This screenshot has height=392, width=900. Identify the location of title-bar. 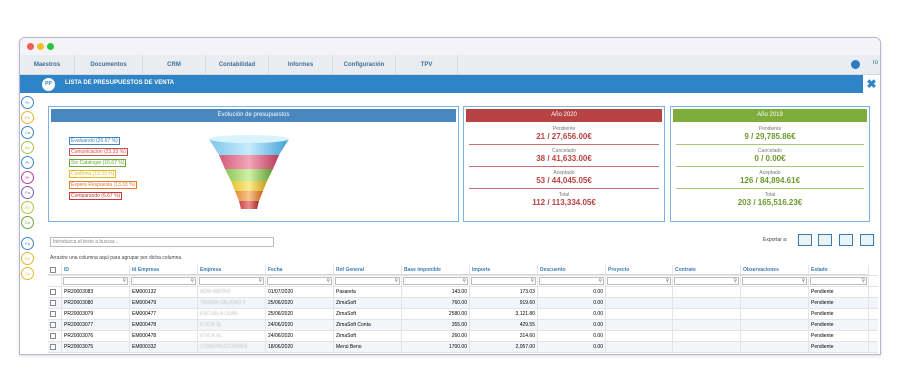
(450, 46).